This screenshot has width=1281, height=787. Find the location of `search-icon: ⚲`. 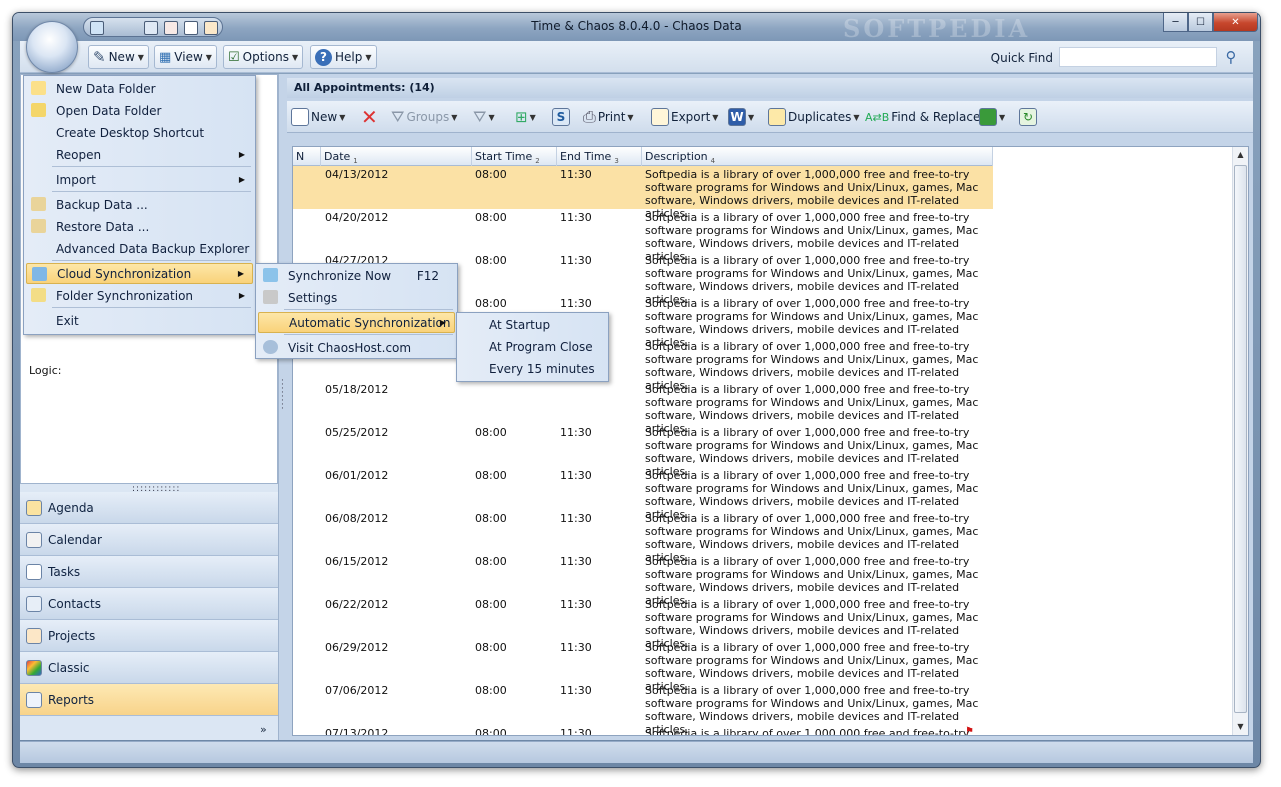

search-icon: ⚲ is located at coordinates (1231, 57).